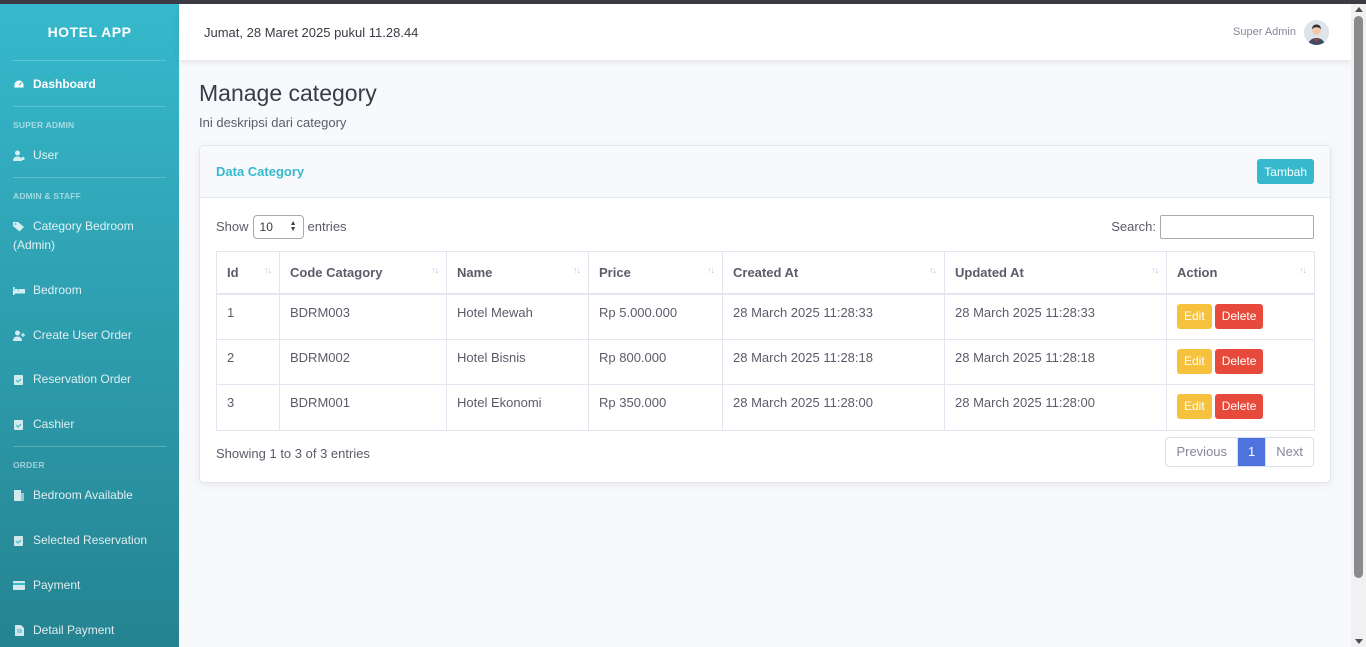 The width and height of the screenshot is (1366, 647). I want to click on cell-price: Rp 350.000, so click(655, 407).